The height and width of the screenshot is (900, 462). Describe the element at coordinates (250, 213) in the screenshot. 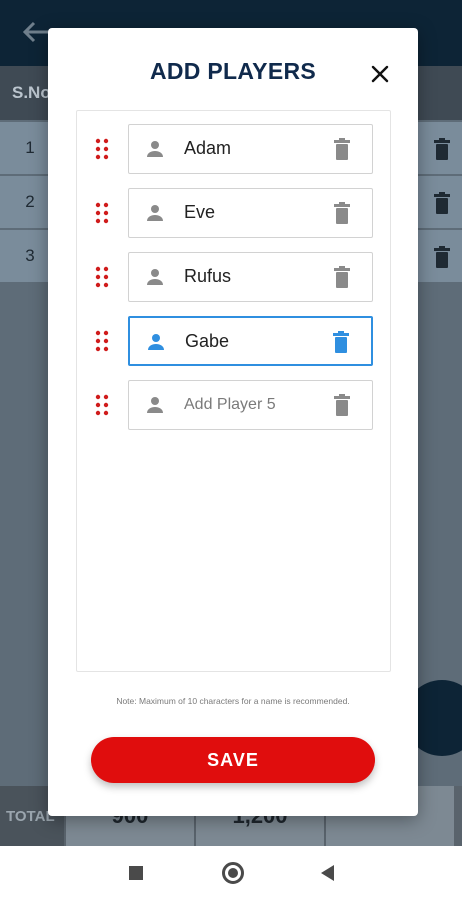

I see `player-name-field: Eve` at that location.